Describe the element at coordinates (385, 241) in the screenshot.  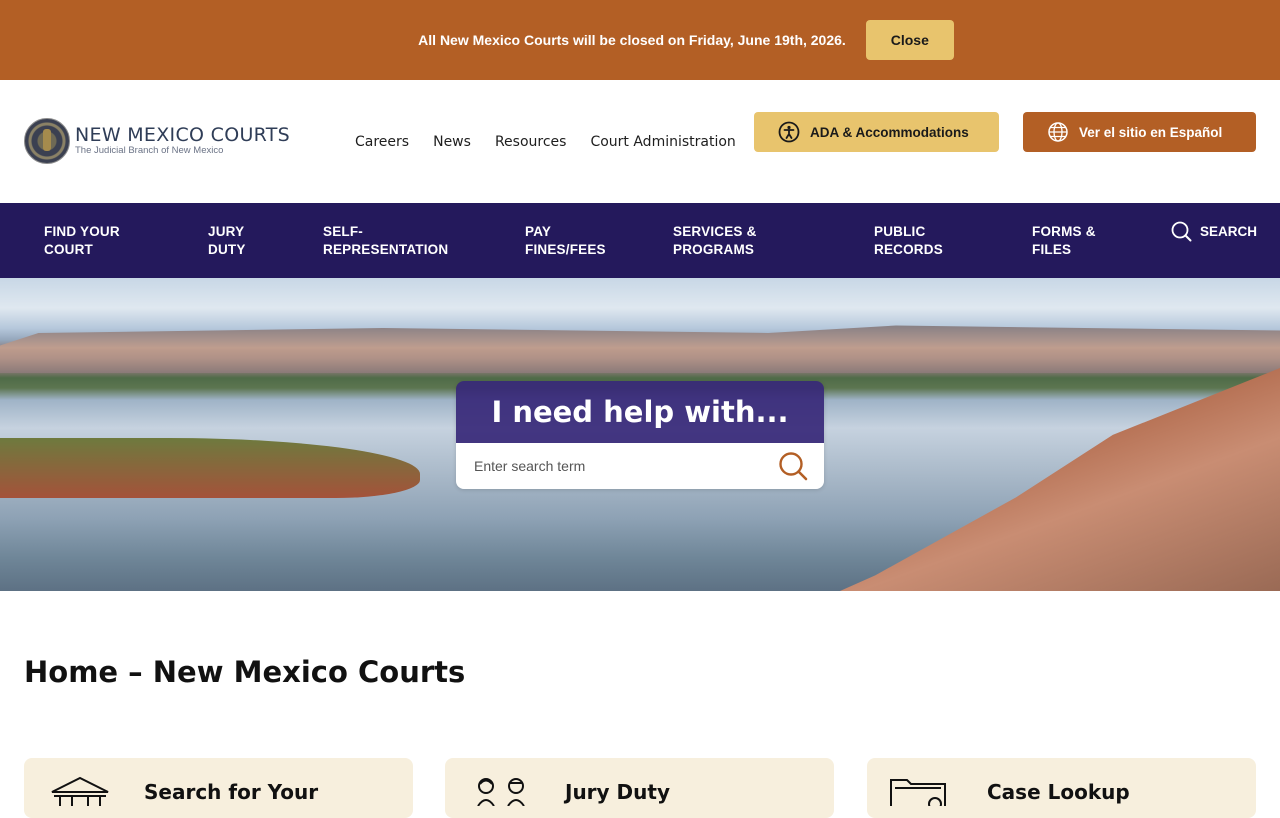
I see `nav-self-representation: SELF- REPRESENTATION` at that location.